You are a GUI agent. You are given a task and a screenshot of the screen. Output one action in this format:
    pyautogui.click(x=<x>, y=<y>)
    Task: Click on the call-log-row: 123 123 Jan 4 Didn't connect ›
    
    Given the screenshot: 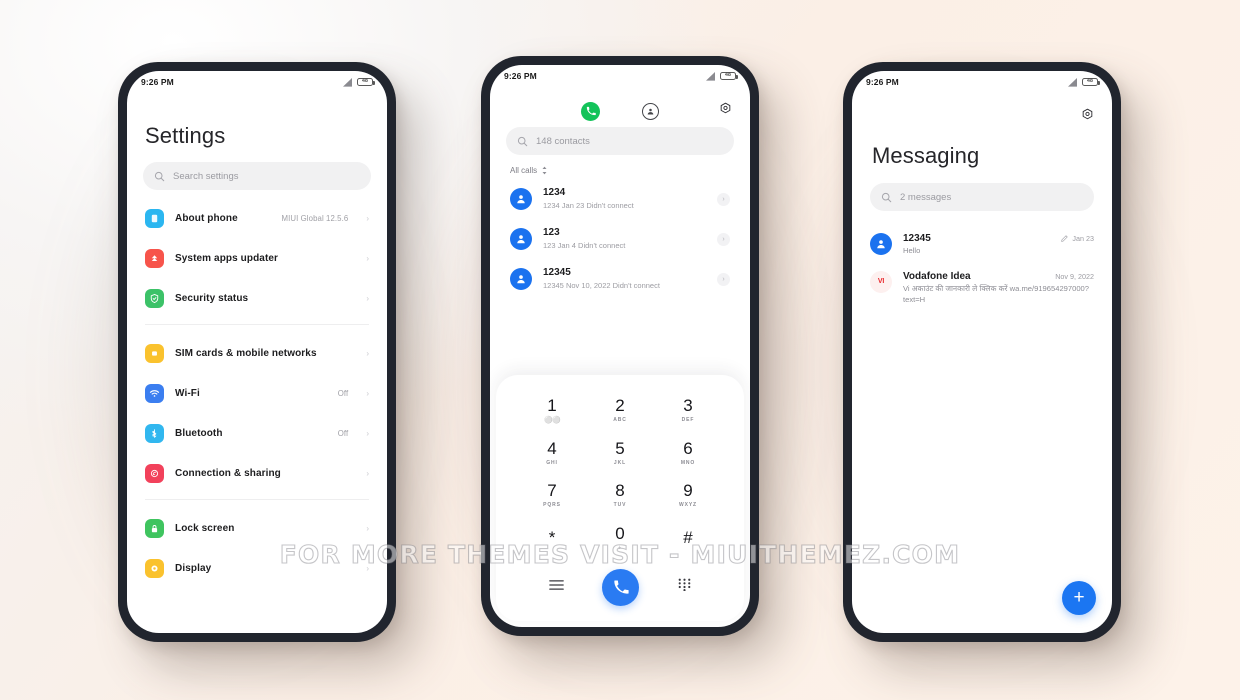 What is the action you would take?
    pyautogui.click(x=620, y=239)
    